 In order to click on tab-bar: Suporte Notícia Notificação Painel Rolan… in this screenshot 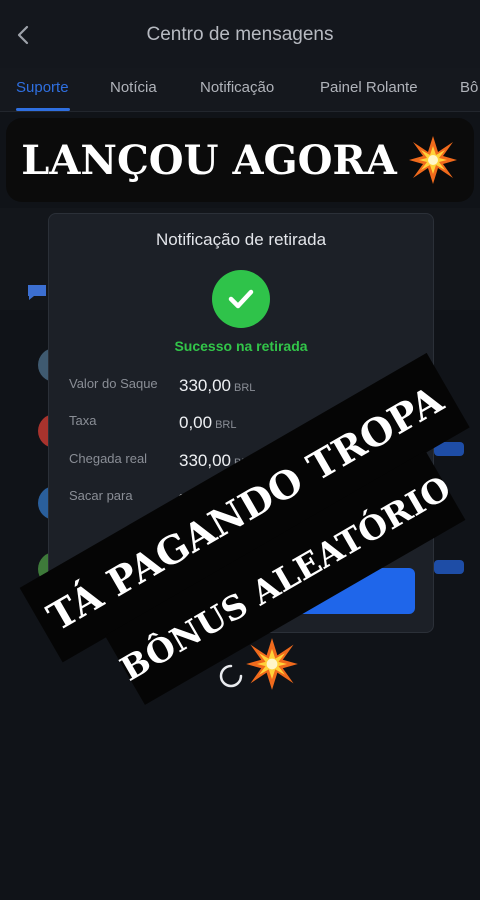, I will do `click(240, 90)`.